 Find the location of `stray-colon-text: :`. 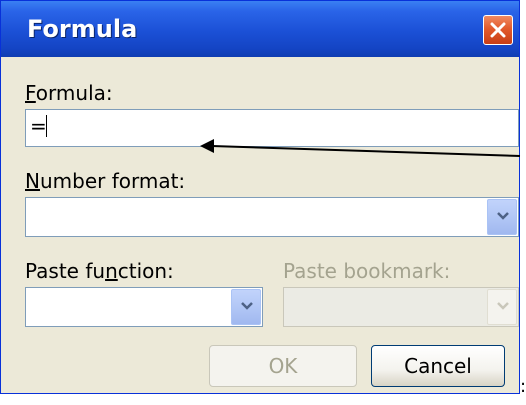

stray-colon-text: : is located at coordinates (523, 386).